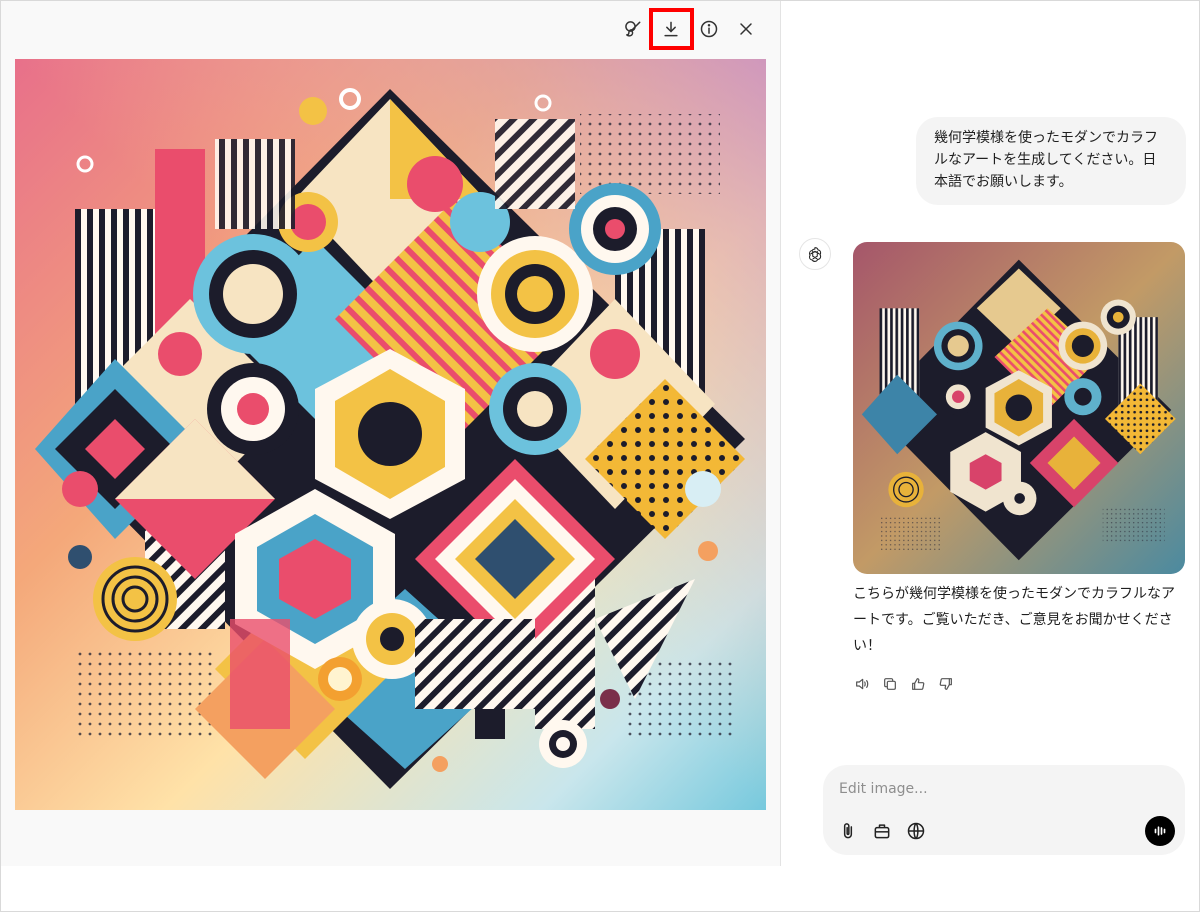 Image resolution: width=1200 pixels, height=912 pixels. I want to click on globe-icon, so click(916, 831).